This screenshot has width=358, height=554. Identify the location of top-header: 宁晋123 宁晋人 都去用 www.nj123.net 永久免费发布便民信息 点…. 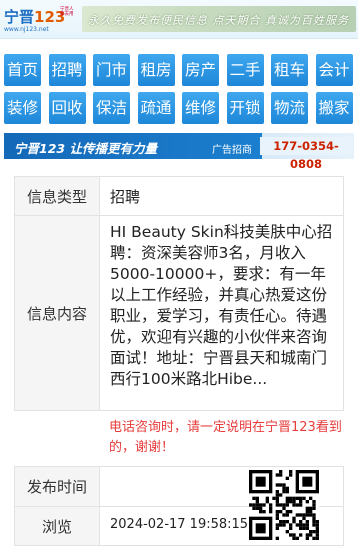
(179, 19).